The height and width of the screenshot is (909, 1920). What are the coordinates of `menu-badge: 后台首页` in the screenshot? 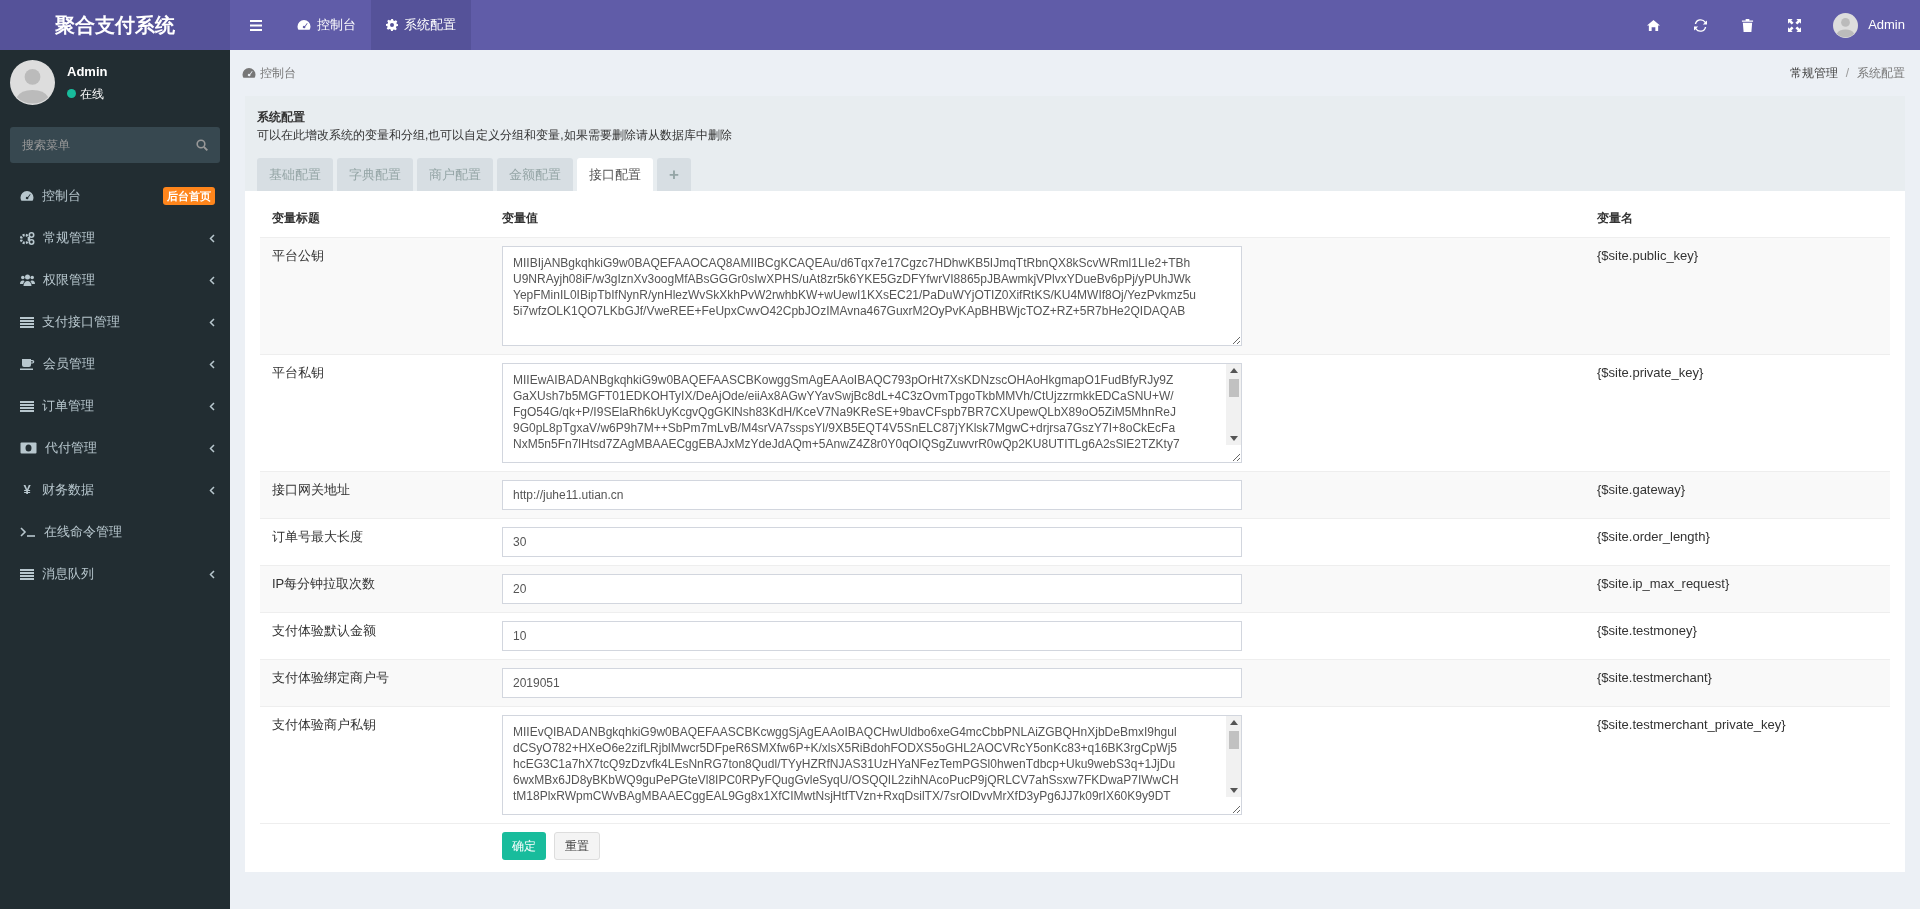 It's located at (189, 196).